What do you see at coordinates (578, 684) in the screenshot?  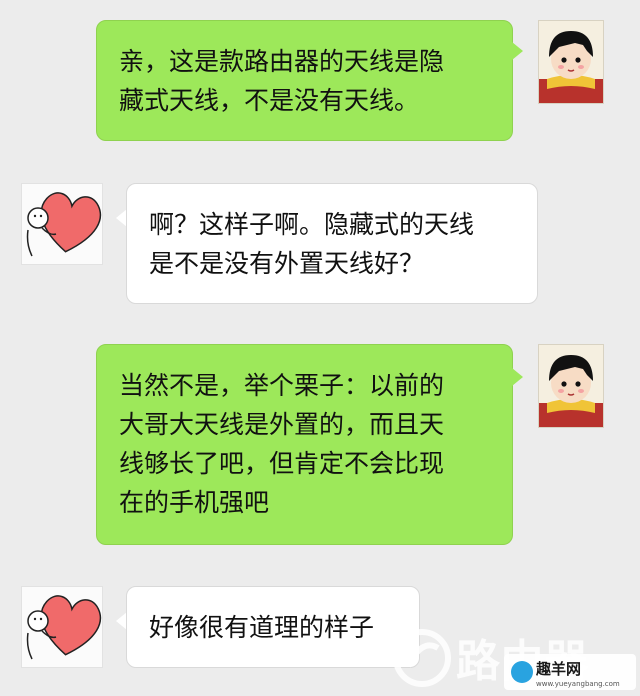 I see `watermark-site-url: www.yueyangbang.com` at bounding box center [578, 684].